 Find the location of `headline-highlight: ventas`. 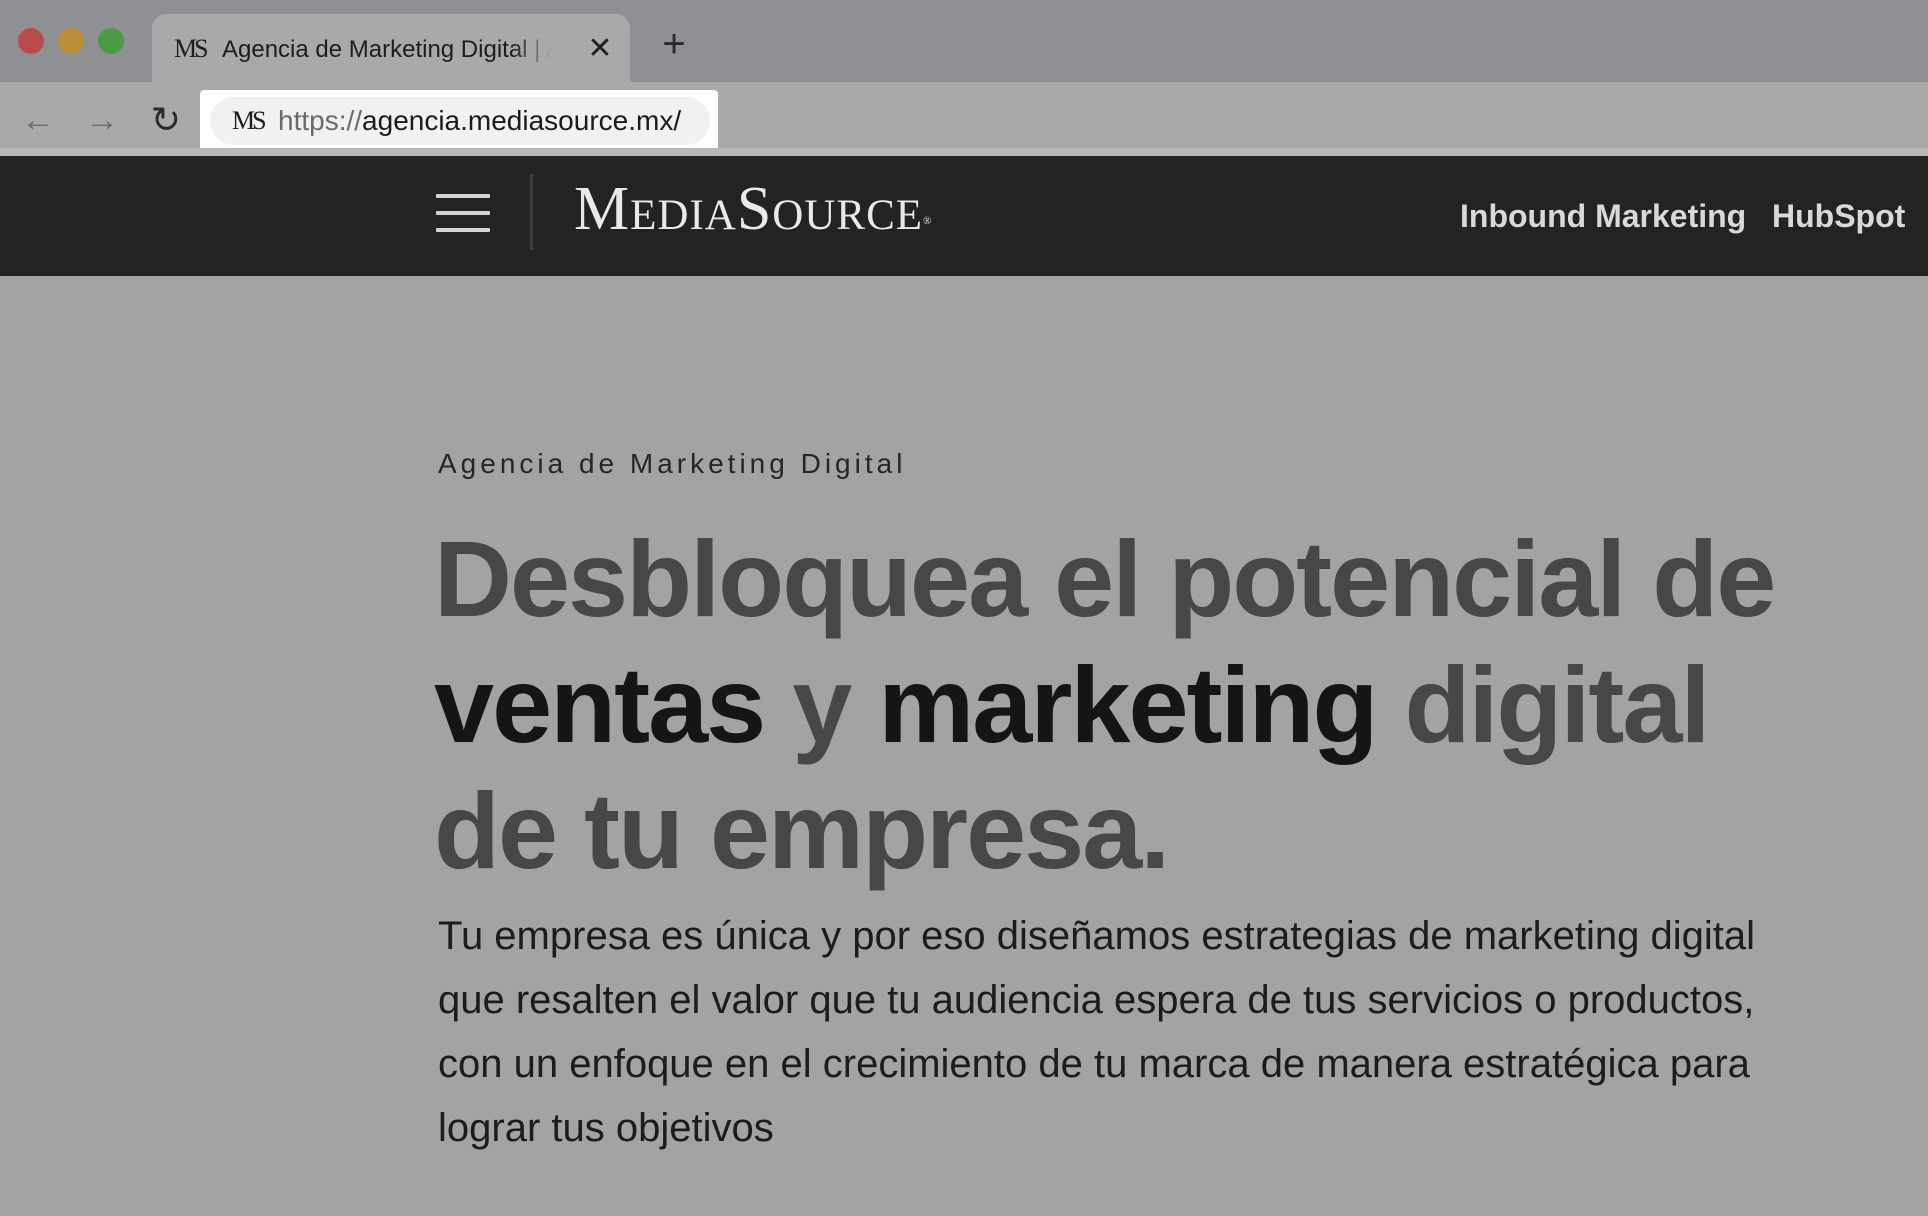

headline-highlight: ventas is located at coordinates (600, 704).